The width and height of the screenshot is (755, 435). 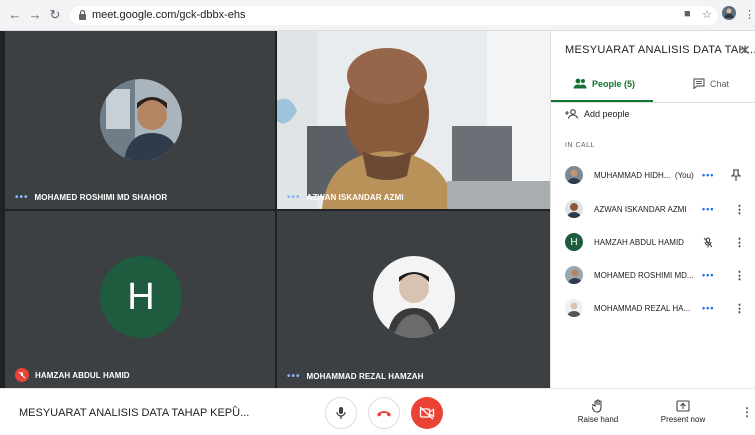 What do you see at coordinates (355, 376) in the screenshot?
I see `participant-name: ••• MOHAMMAD REZAL HAMZAH` at bounding box center [355, 376].